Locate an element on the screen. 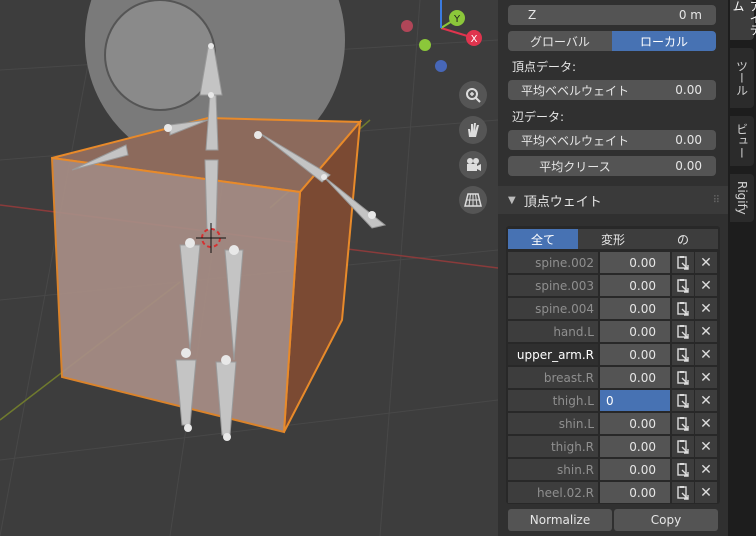 The height and width of the screenshot is (536, 756). vertex-bevel-label: 平均ベベルウェイト is located at coordinates (574, 90).